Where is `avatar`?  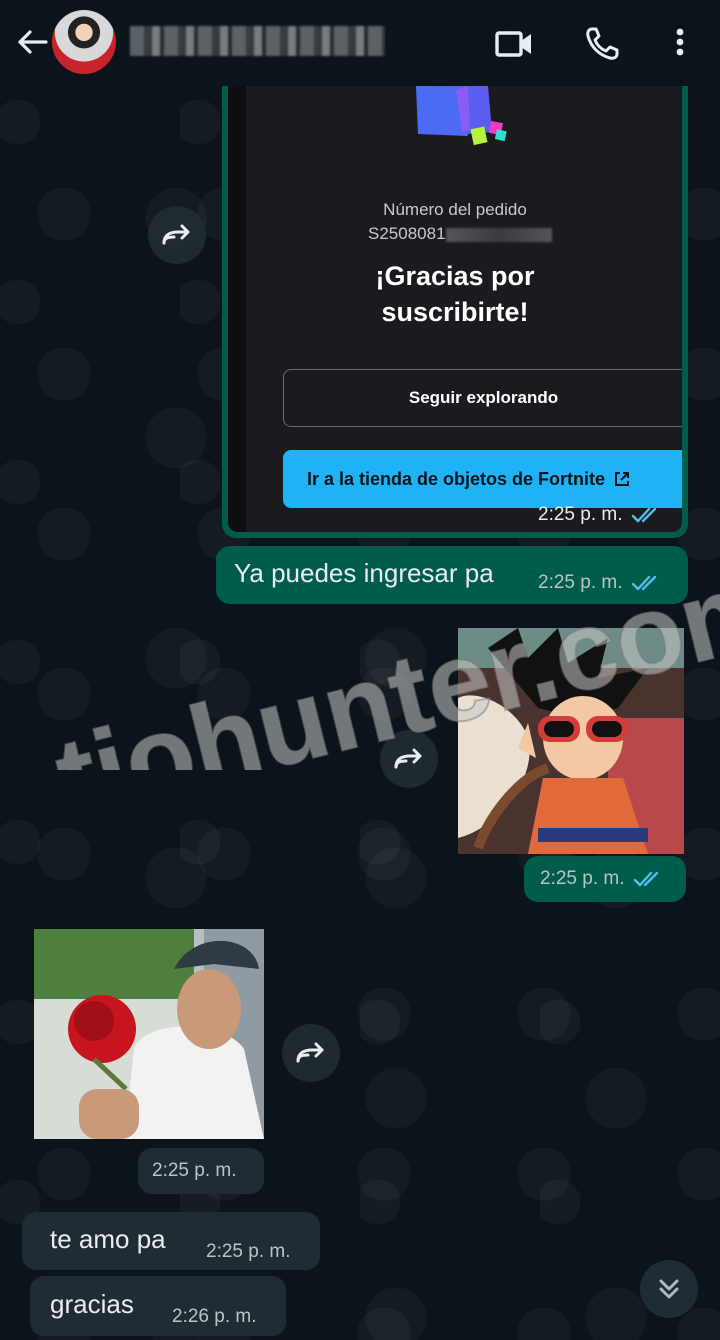
avatar is located at coordinates (84, 42).